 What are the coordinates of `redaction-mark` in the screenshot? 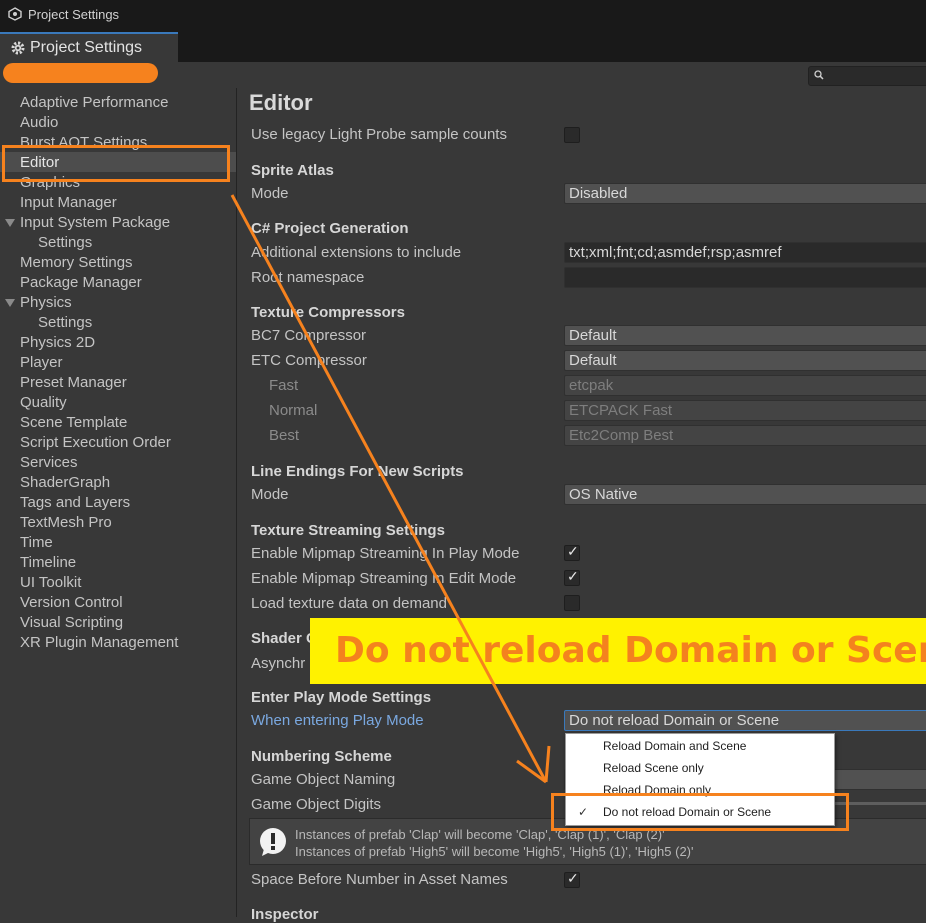 It's located at (80, 73).